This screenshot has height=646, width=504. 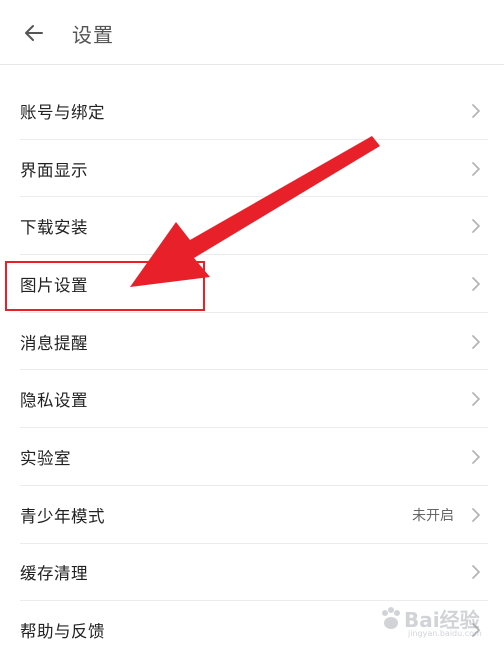 I want to click on settings-item-label: 隐私设置, so click(x=54, y=401).